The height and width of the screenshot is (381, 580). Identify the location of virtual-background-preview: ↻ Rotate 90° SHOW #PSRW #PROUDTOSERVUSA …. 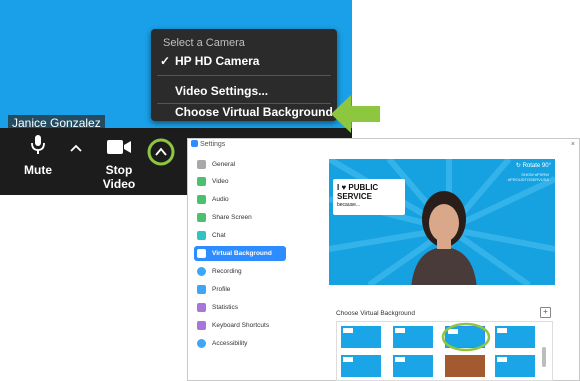
(442, 222).